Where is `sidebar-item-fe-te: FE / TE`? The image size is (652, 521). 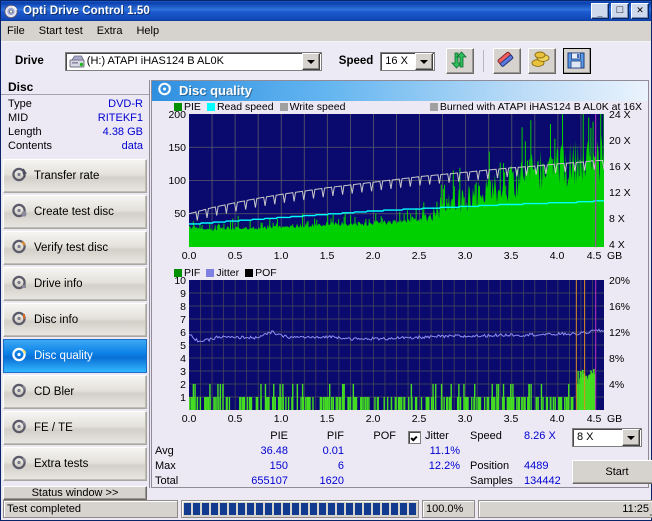
sidebar-item-fe-te: FE / TE is located at coordinates (75, 428).